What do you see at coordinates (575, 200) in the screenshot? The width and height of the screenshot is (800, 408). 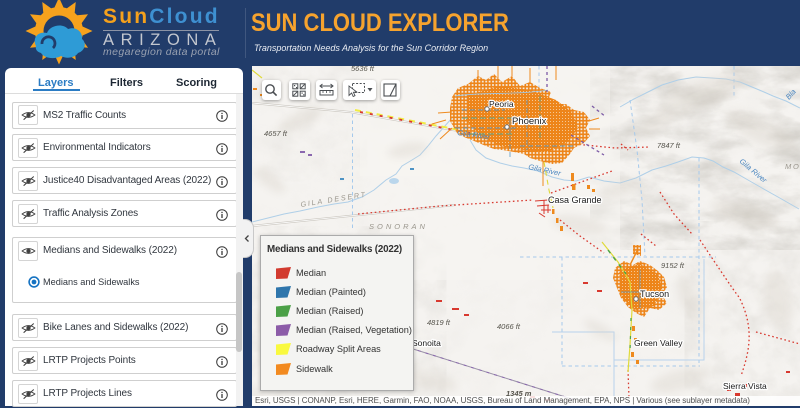 I see `svg-text: Casa Grande` at bounding box center [575, 200].